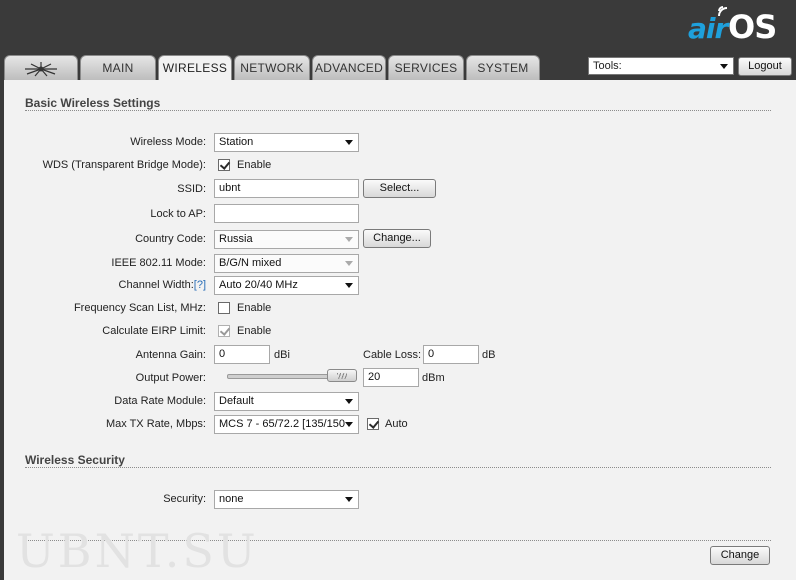 The width and height of the screenshot is (796, 580). I want to click on tools-select: Tools:, so click(661, 66).